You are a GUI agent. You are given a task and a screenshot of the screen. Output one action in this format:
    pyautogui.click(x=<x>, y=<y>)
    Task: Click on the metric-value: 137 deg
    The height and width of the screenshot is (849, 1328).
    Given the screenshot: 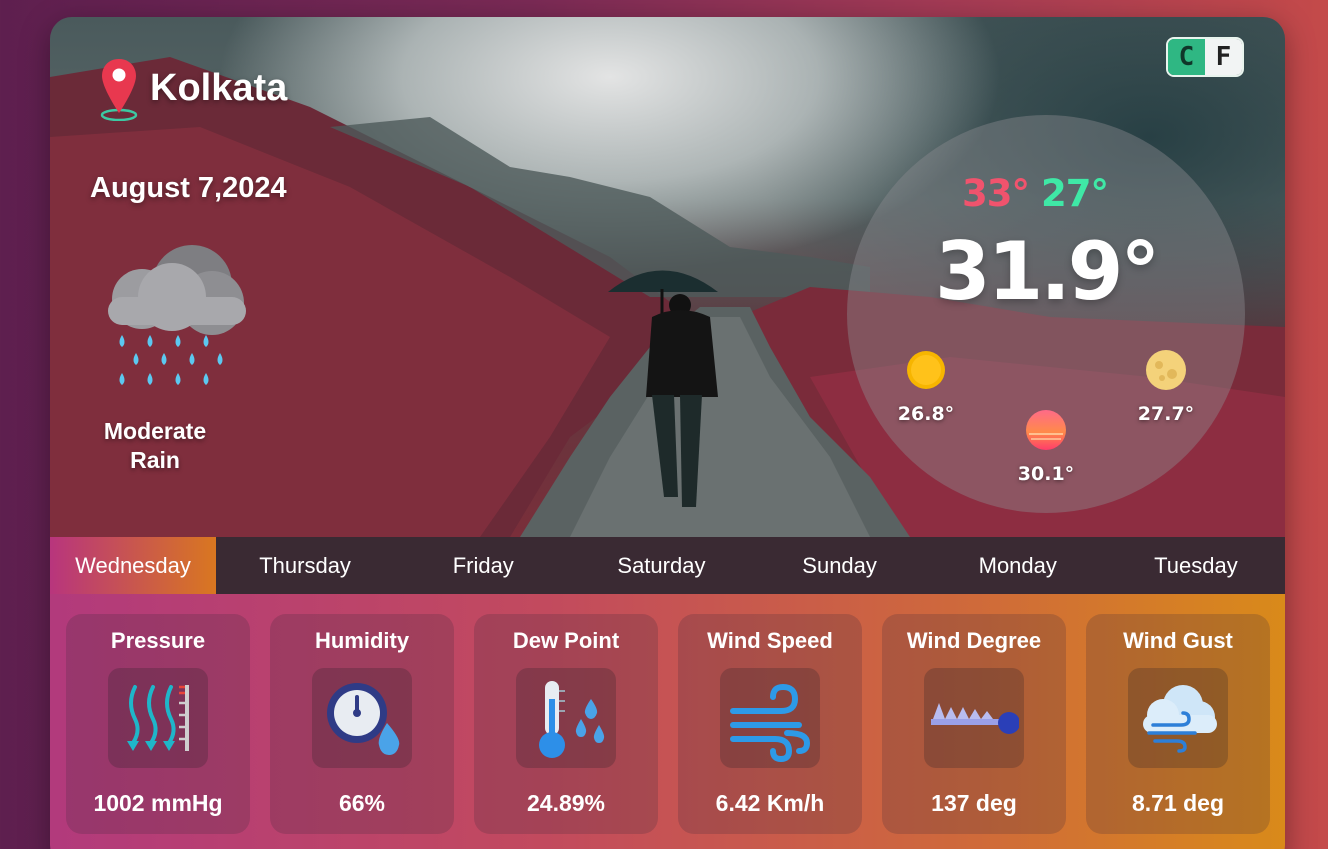 What is the action you would take?
    pyautogui.click(x=974, y=803)
    